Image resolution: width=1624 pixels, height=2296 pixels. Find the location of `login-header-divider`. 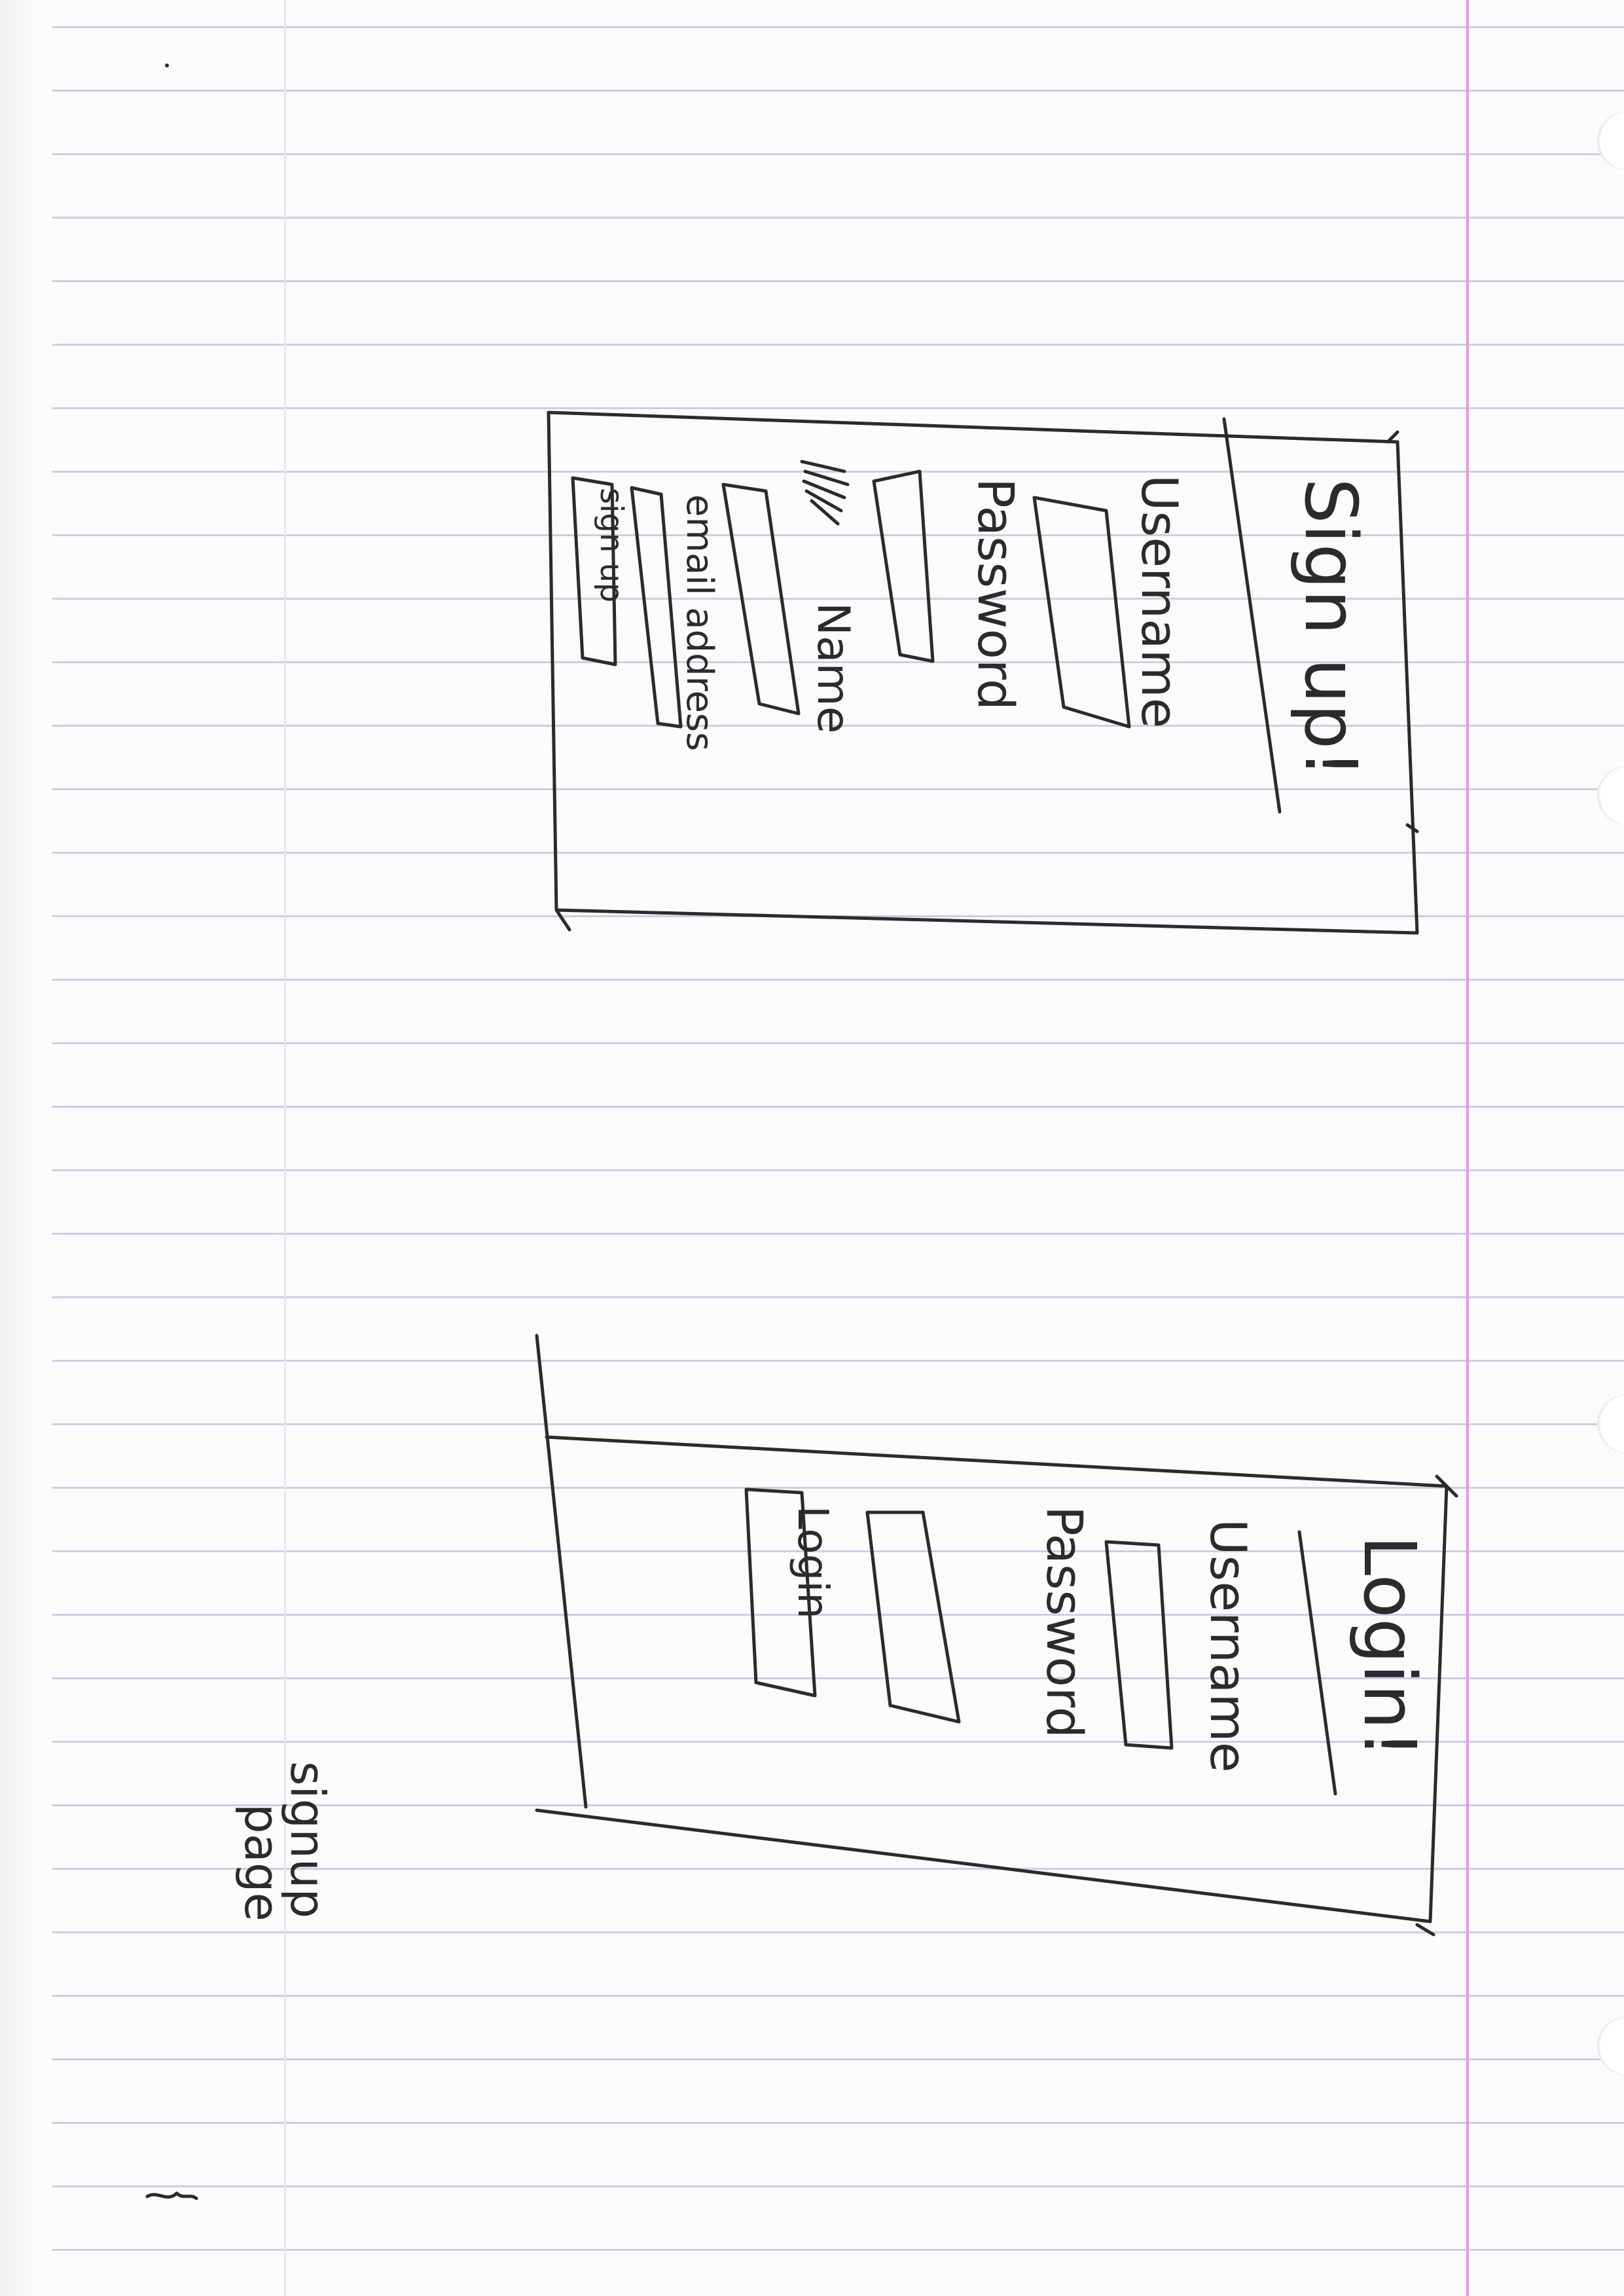

login-header-divider is located at coordinates (1317, 1663).